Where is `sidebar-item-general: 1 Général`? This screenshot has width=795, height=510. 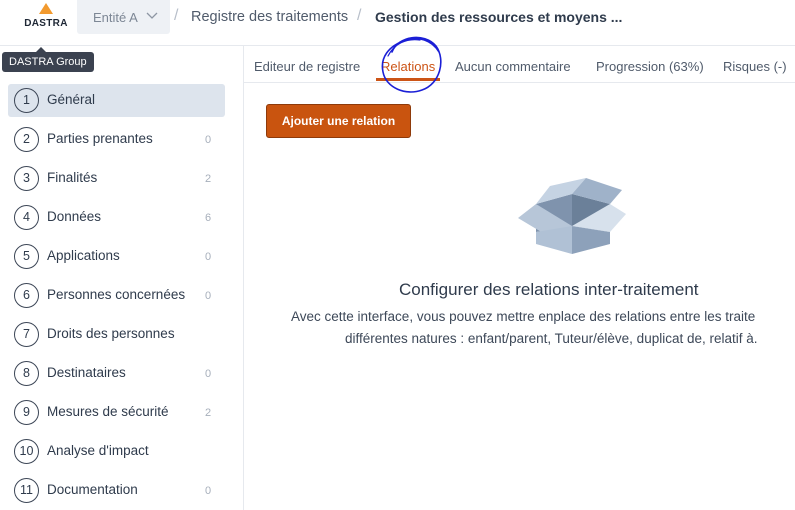
sidebar-item-general: 1 Général is located at coordinates (116, 100).